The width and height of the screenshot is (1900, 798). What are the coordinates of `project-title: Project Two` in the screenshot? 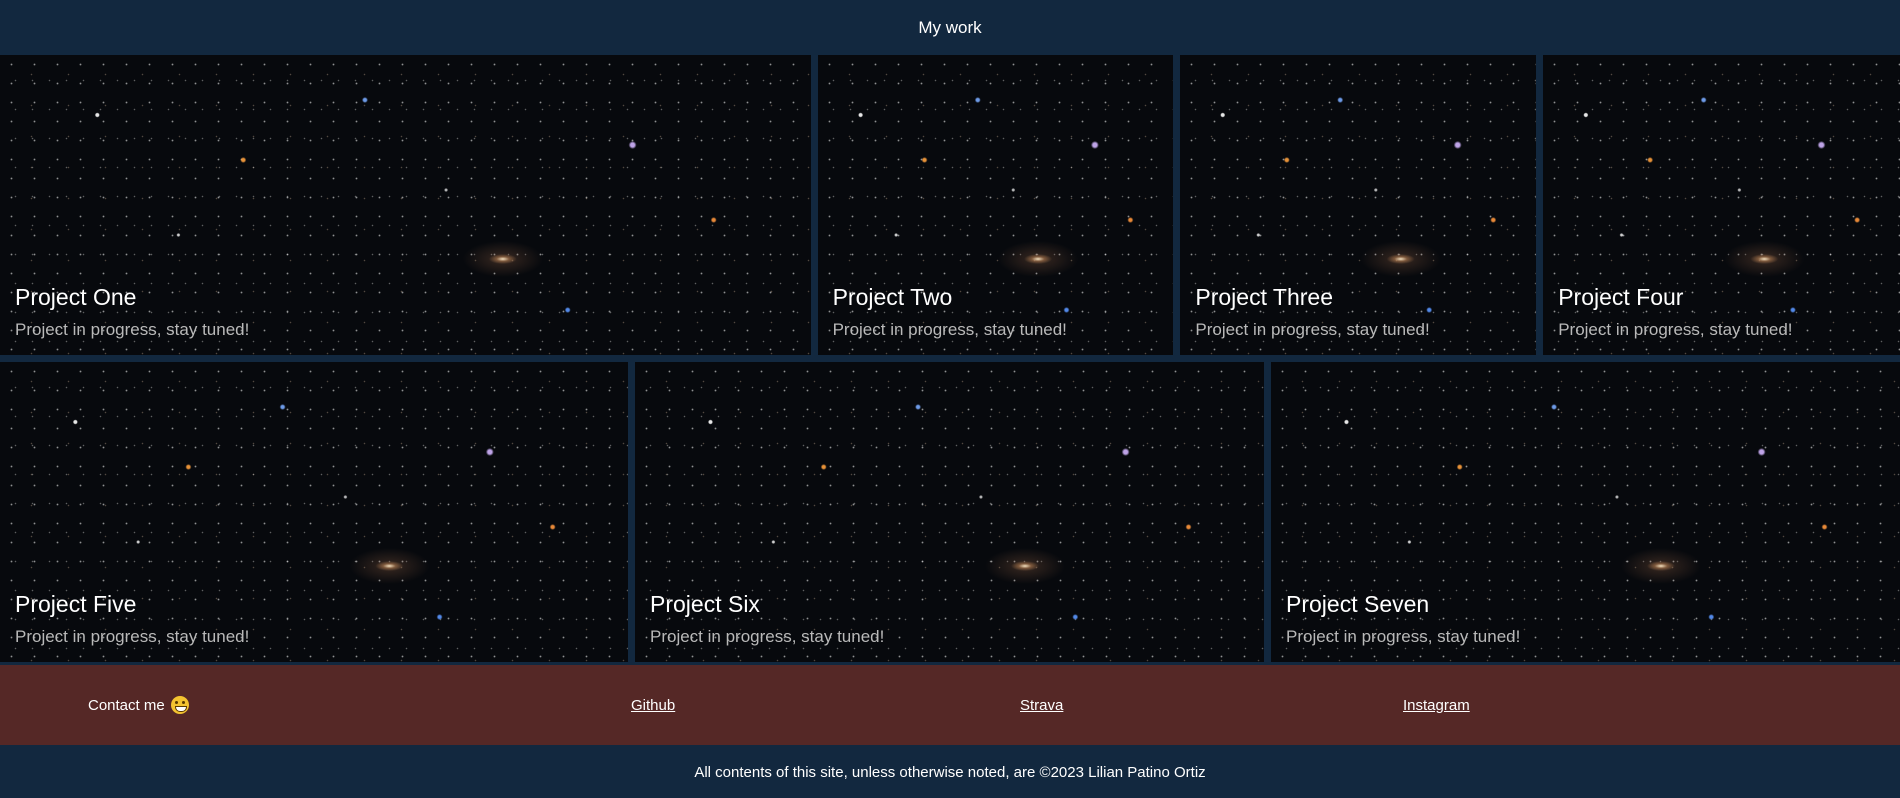 It's located at (892, 297).